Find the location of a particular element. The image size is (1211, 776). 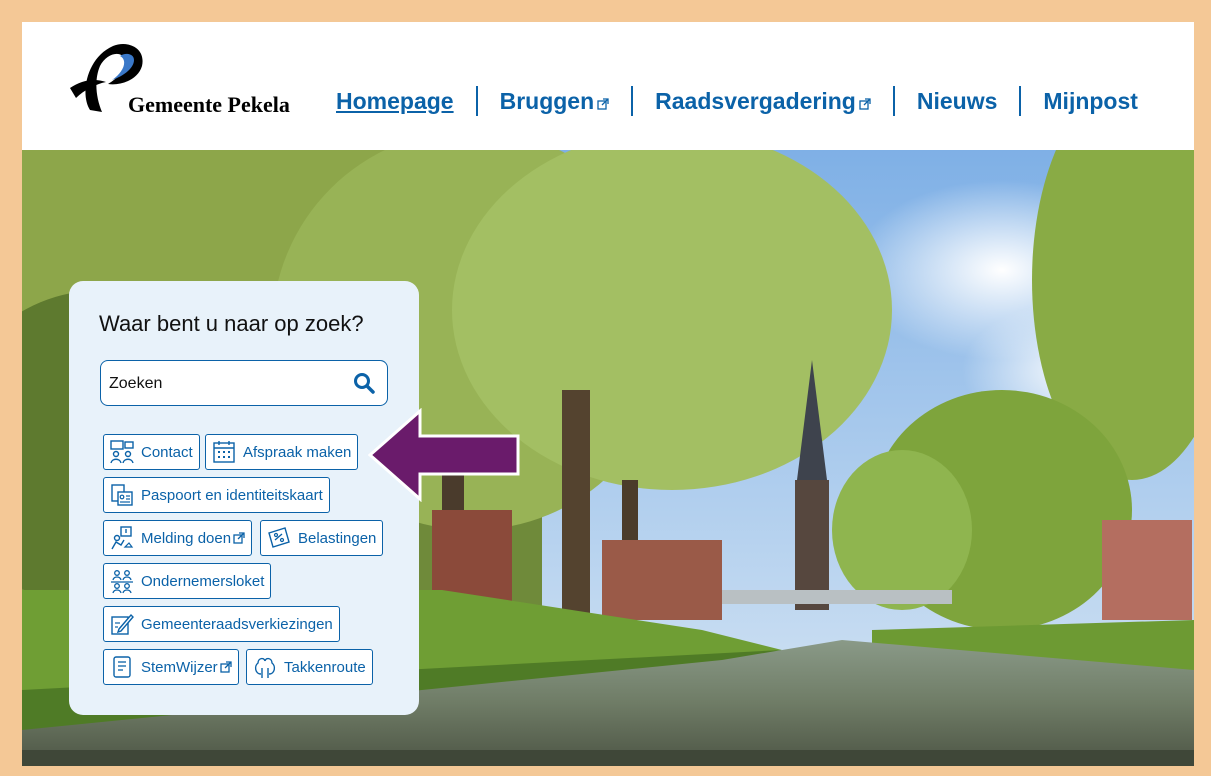

quick-link-belastingen: Belastingen is located at coordinates (322, 538).